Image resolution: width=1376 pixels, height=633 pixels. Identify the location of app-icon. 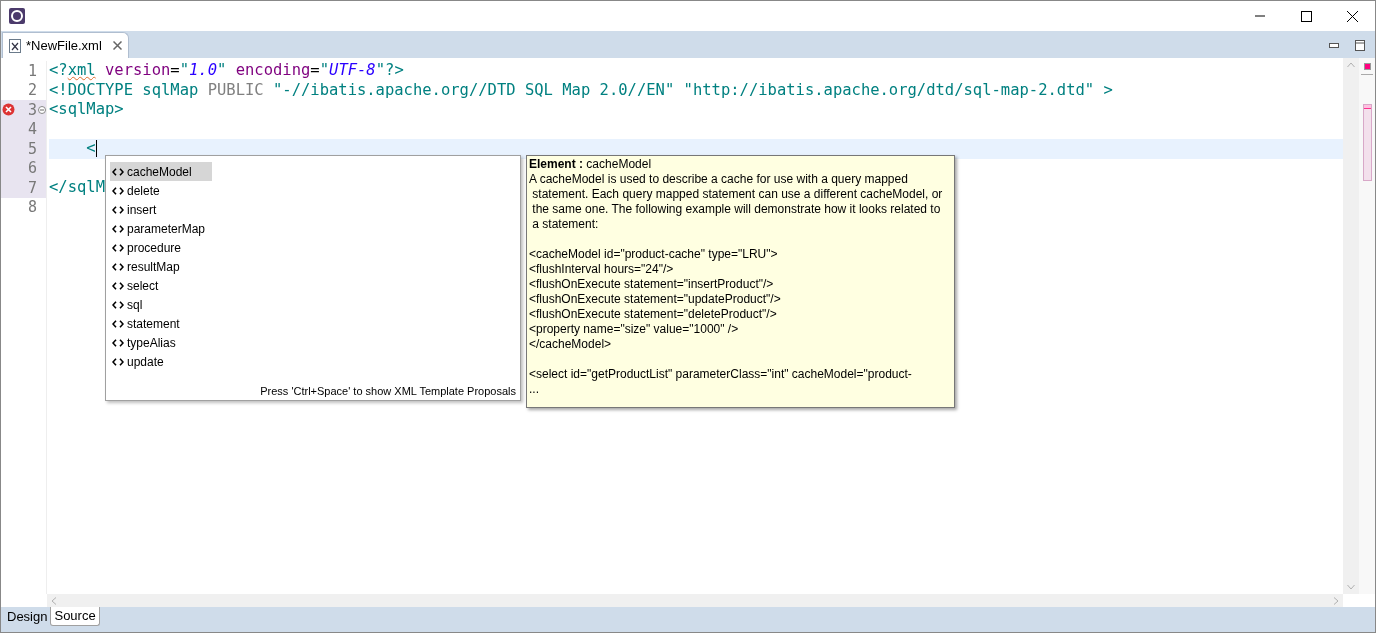
(17, 16).